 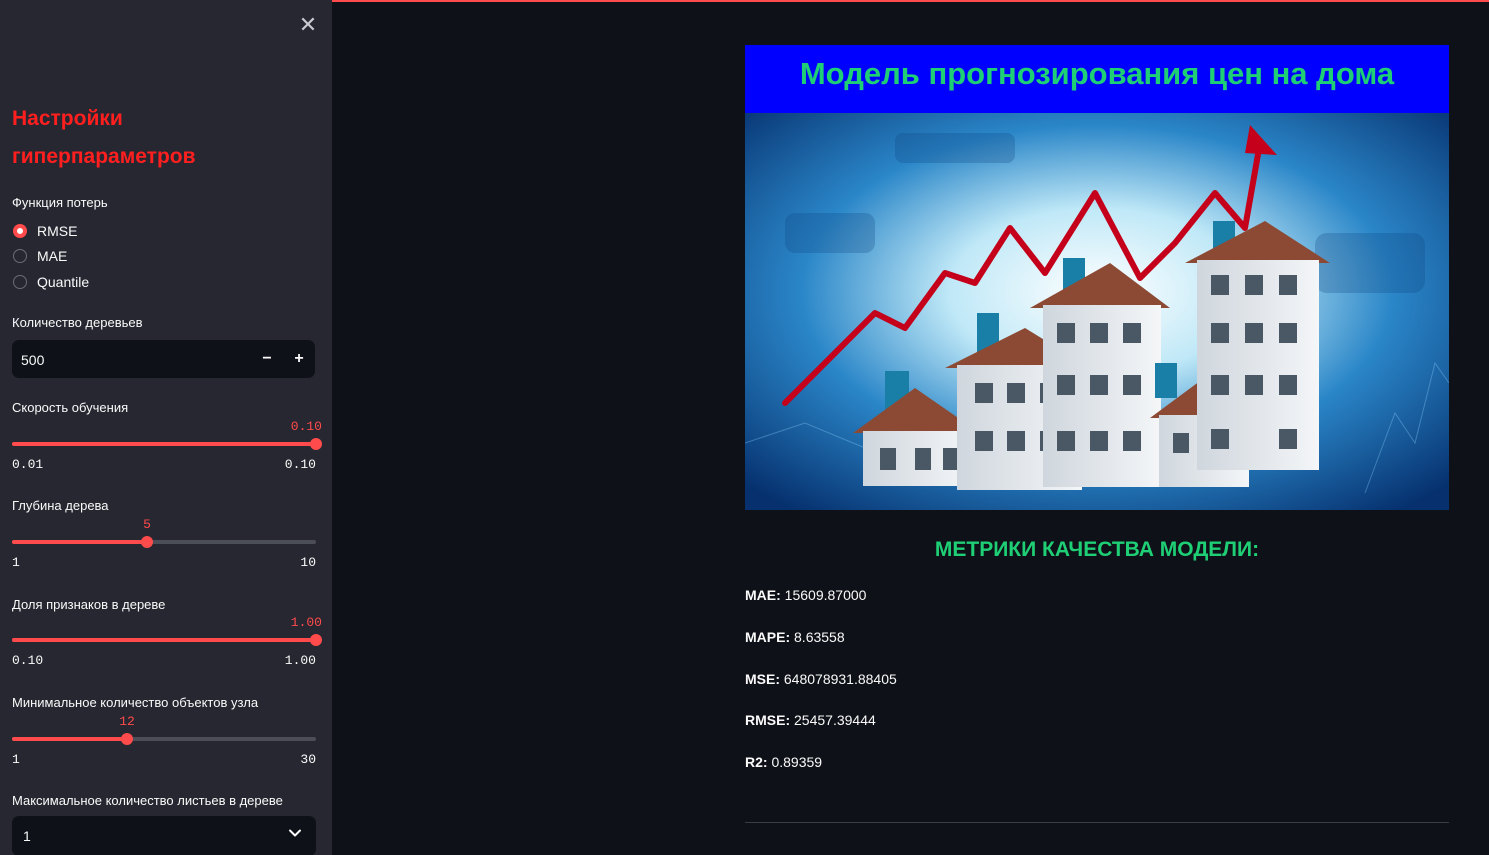 What do you see at coordinates (300, 464) in the screenshot?
I see `slider-max: 0.10` at bounding box center [300, 464].